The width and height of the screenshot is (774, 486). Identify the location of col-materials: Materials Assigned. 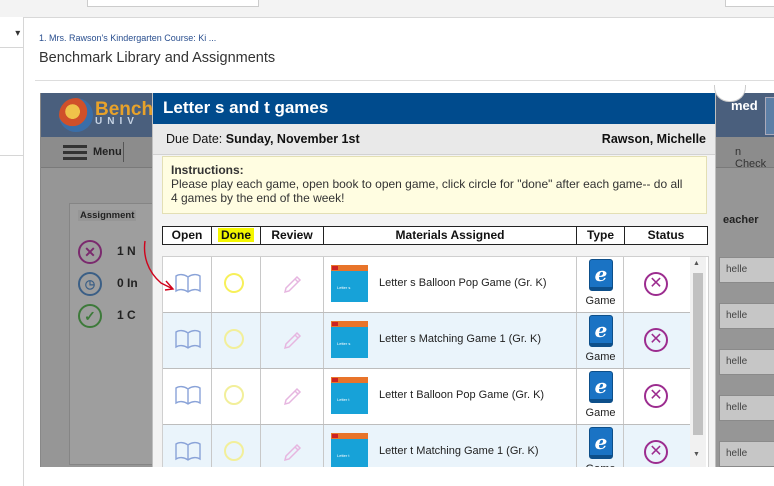
(450, 235).